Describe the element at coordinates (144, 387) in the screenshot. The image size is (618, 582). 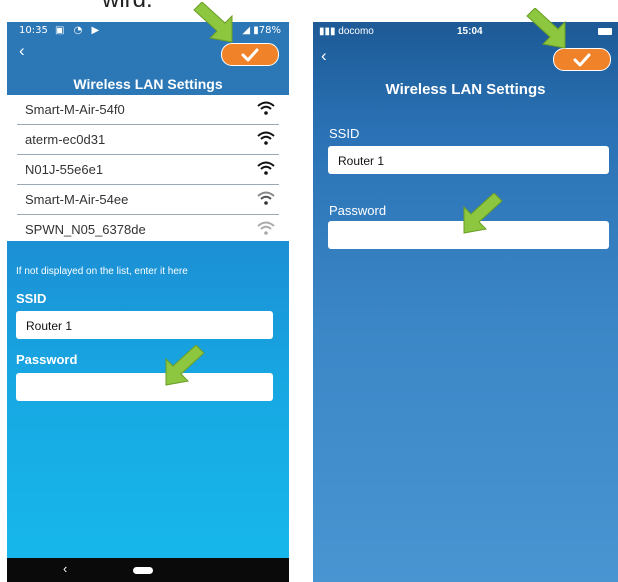
I see `password-field` at that location.